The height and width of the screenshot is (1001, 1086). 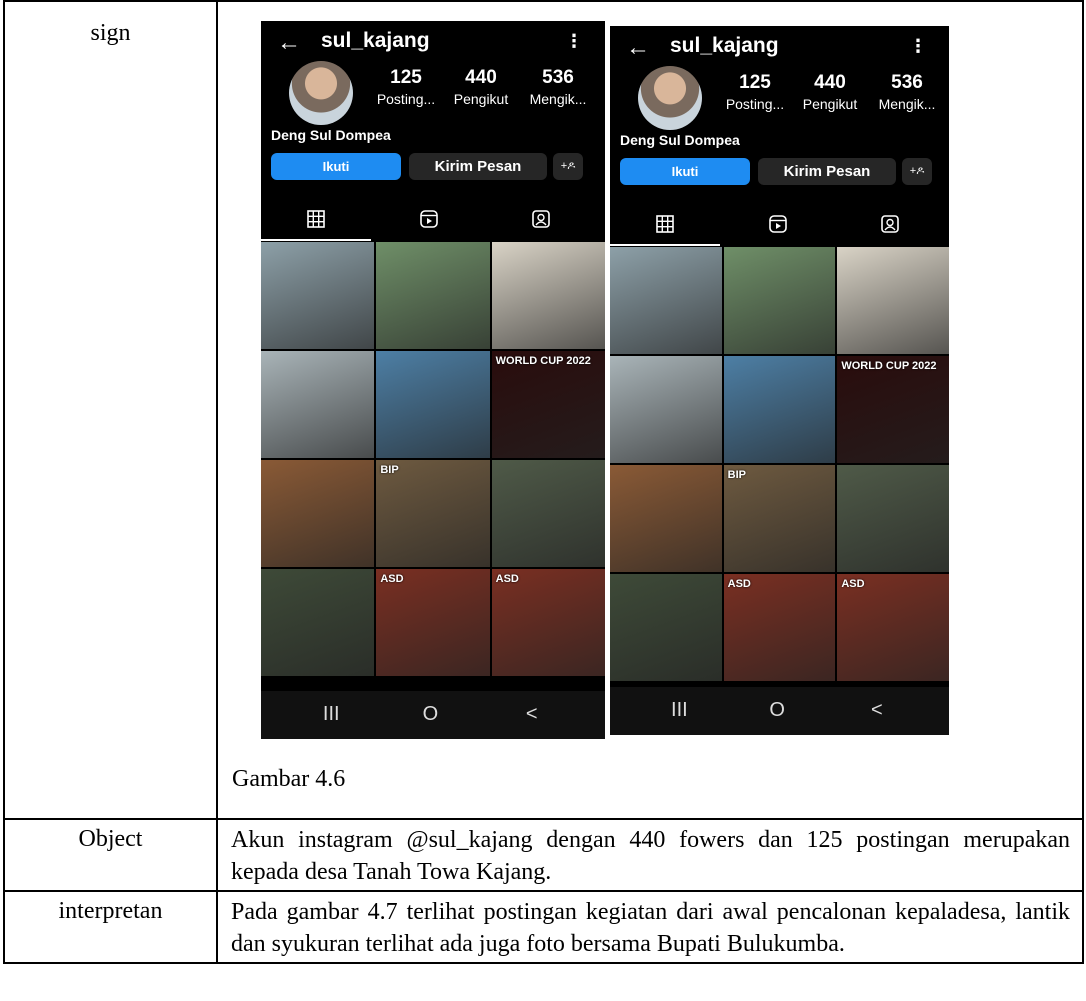 What do you see at coordinates (289, 779) in the screenshot?
I see `figure-caption: Gambar 4.6` at bounding box center [289, 779].